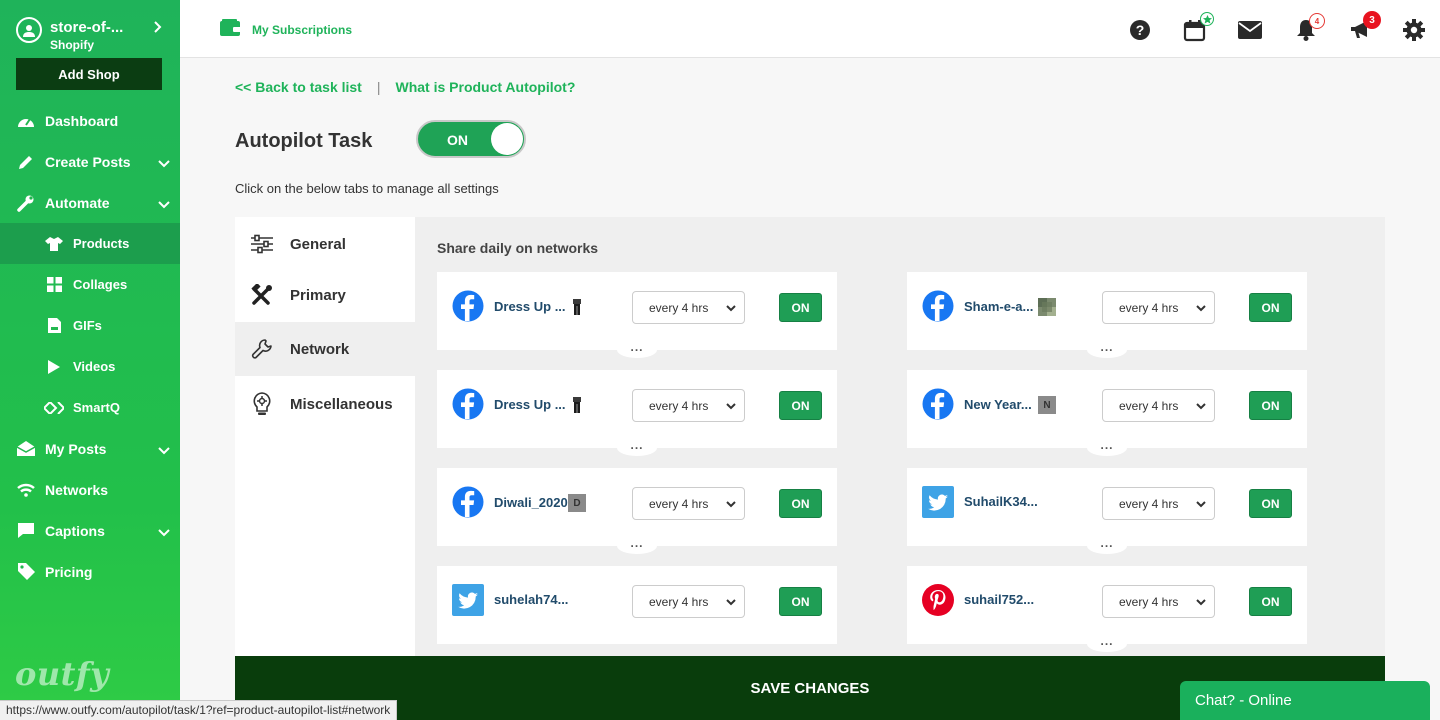 The height and width of the screenshot is (720, 1440). What do you see at coordinates (304, 141) in the screenshot?
I see `page-title: Autopilot Task` at bounding box center [304, 141].